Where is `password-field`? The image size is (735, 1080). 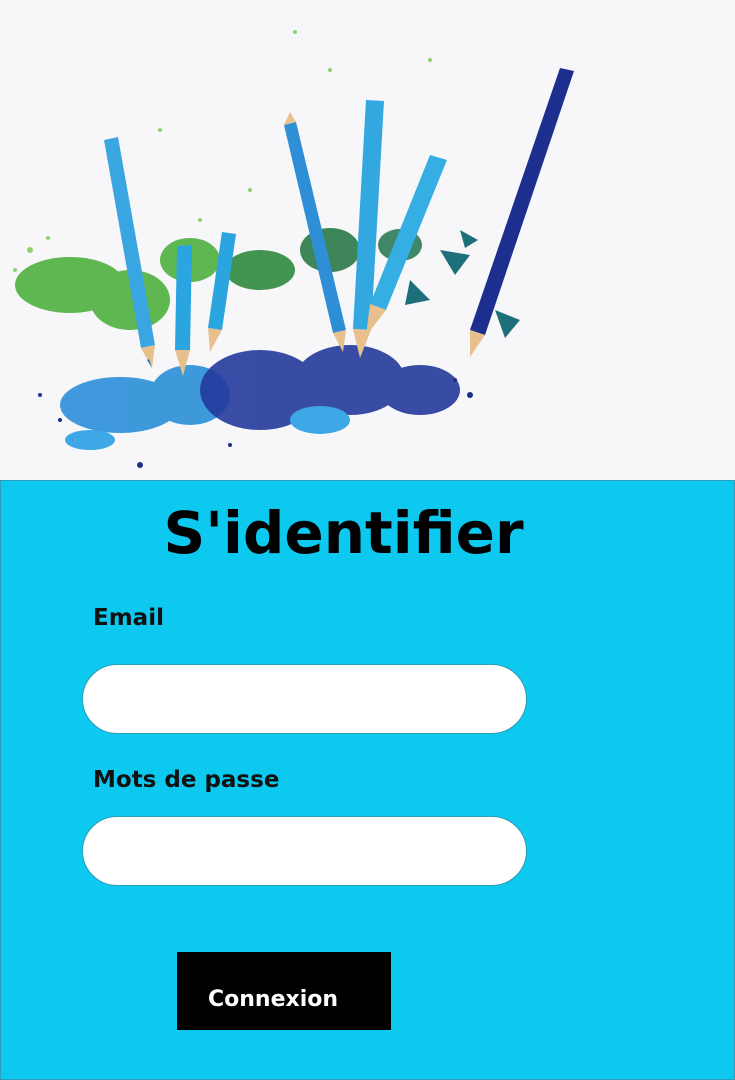 password-field is located at coordinates (304, 851).